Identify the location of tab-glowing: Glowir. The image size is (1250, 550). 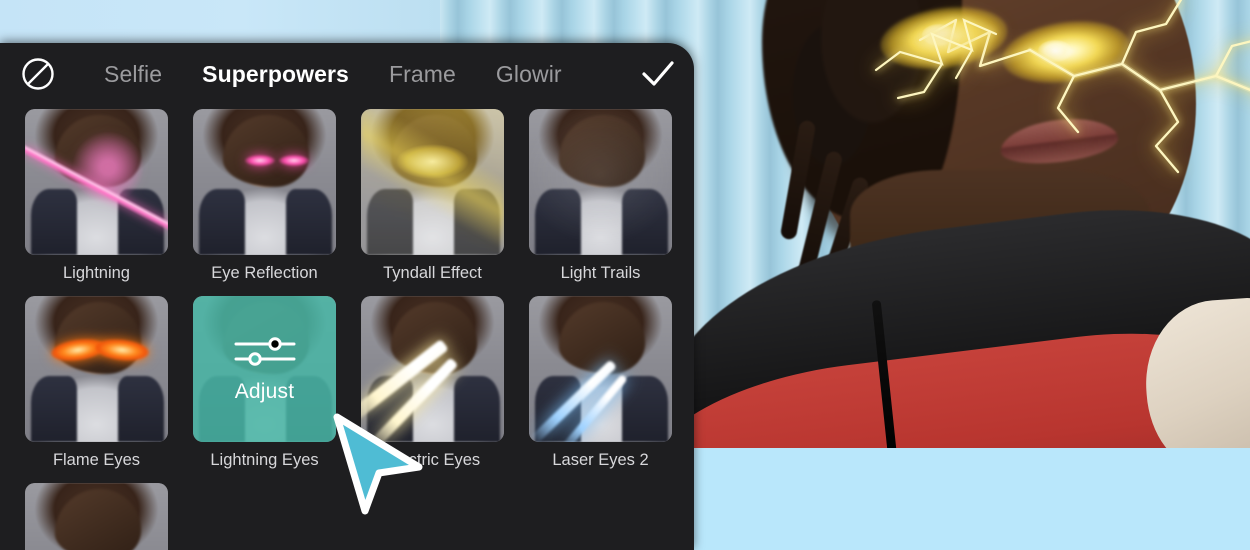
(529, 74).